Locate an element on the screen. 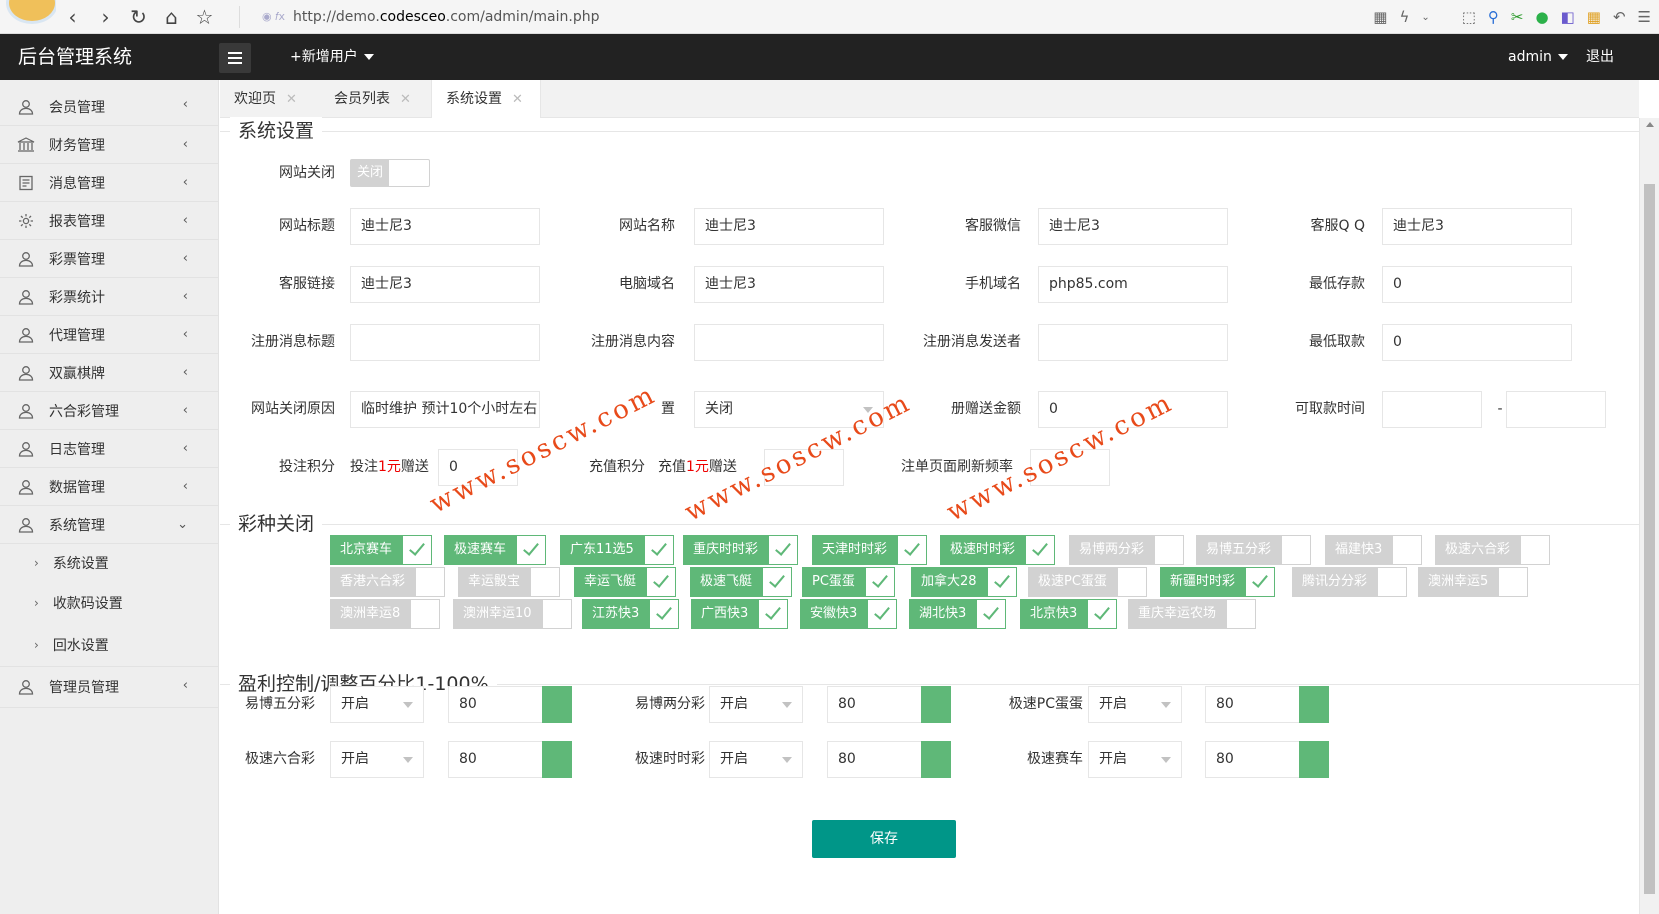 The width and height of the screenshot is (1659, 914). lottery-checkbox: 极速时时彩 is located at coordinates (998, 550).